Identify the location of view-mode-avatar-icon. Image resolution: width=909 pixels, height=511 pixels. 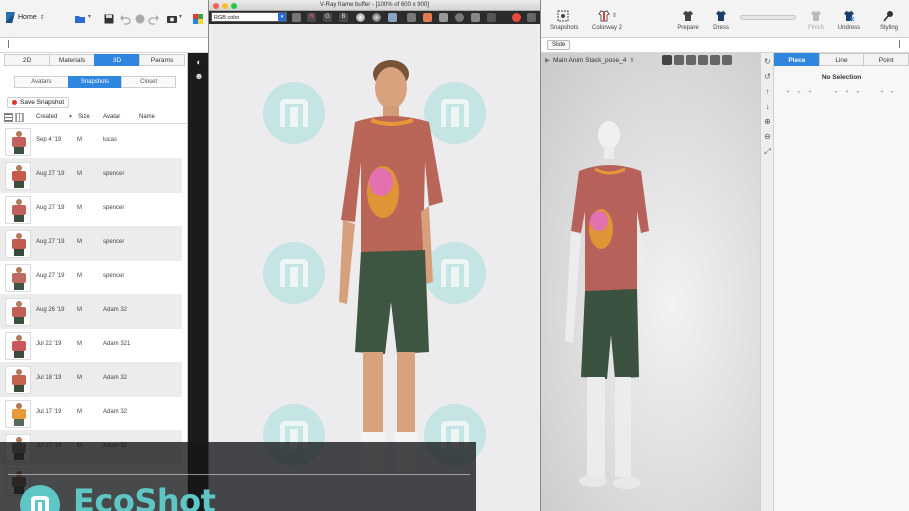
(691, 60).